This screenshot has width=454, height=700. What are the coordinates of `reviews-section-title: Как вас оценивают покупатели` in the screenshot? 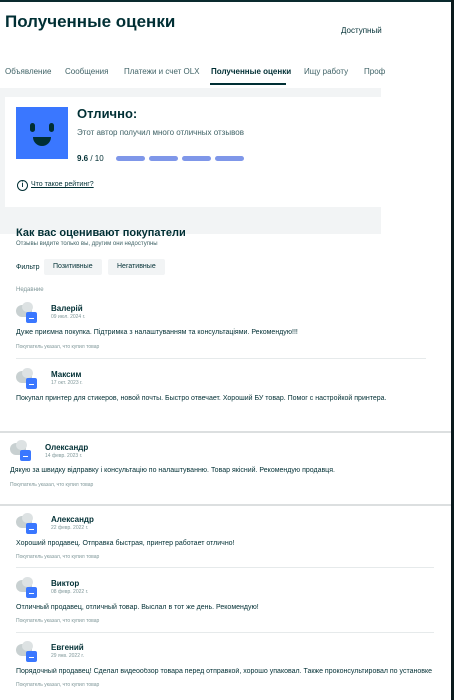 It's located at (101, 233).